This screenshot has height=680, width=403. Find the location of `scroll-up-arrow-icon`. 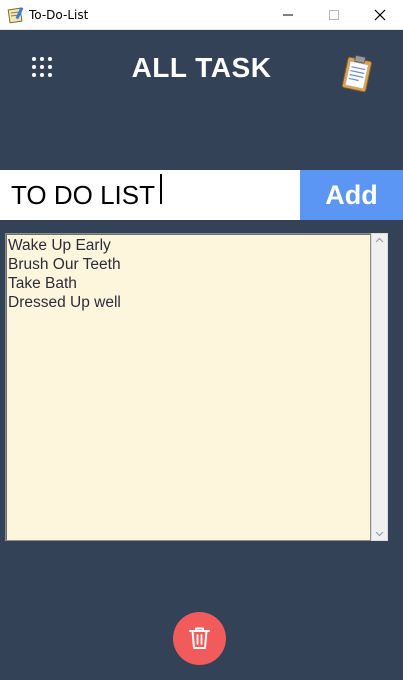

scroll-up-arrow-icon is located at coordinates (379, 240).